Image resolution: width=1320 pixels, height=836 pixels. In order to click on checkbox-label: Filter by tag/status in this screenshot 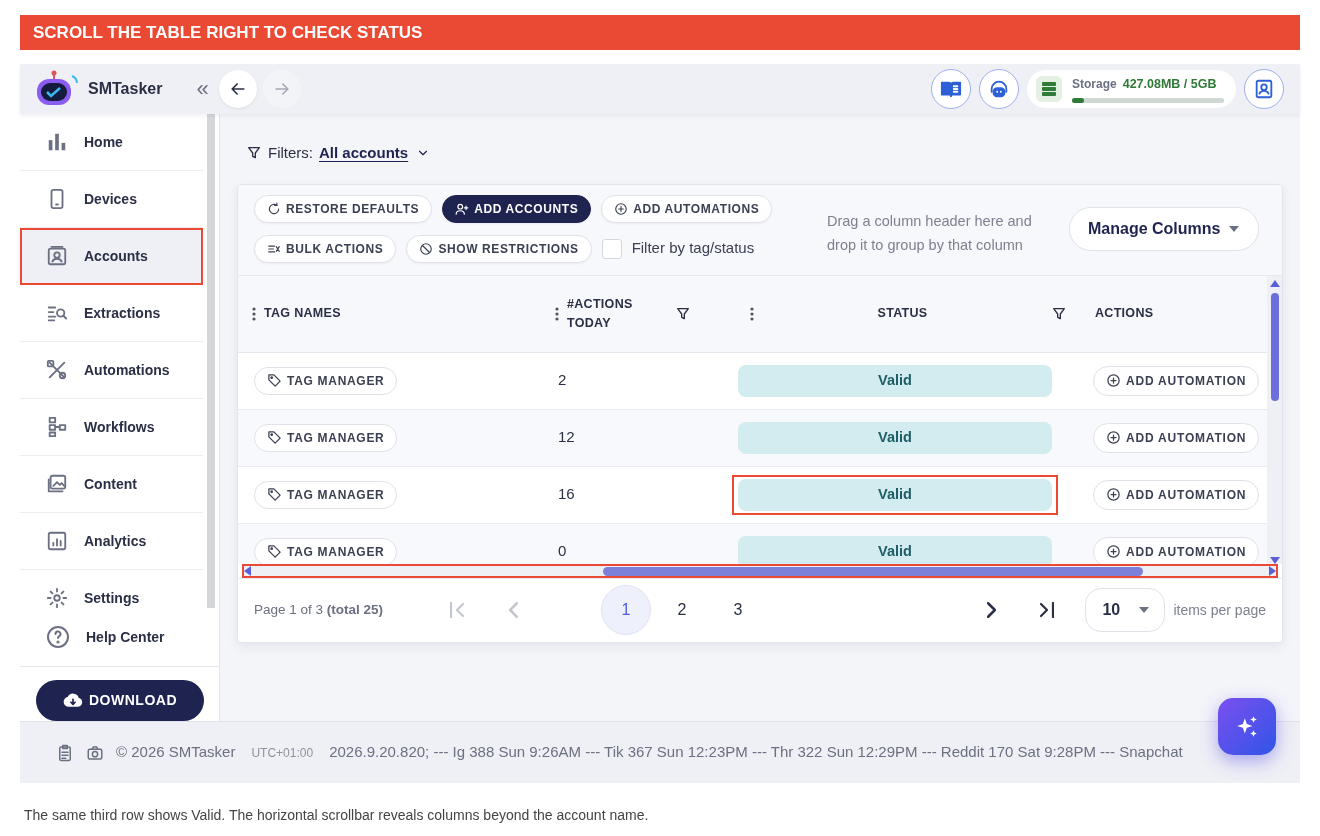, I will do `click(693, 248)`.